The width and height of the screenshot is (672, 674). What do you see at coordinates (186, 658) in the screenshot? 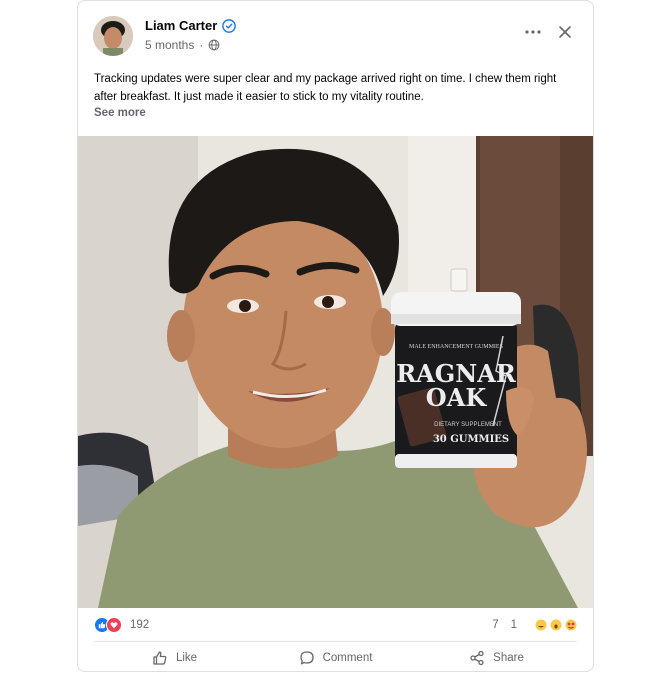
I see `like-label: Like` at bounding box center [186, 658].